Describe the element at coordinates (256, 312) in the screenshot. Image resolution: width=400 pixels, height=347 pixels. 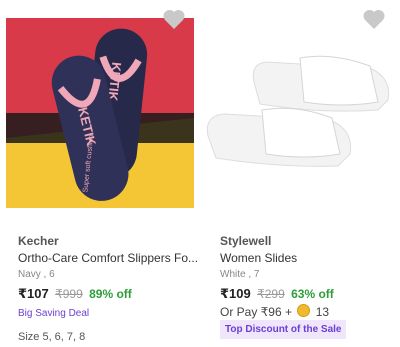
I see `pay-prefix: Or Pay ₹96 +` at that location.